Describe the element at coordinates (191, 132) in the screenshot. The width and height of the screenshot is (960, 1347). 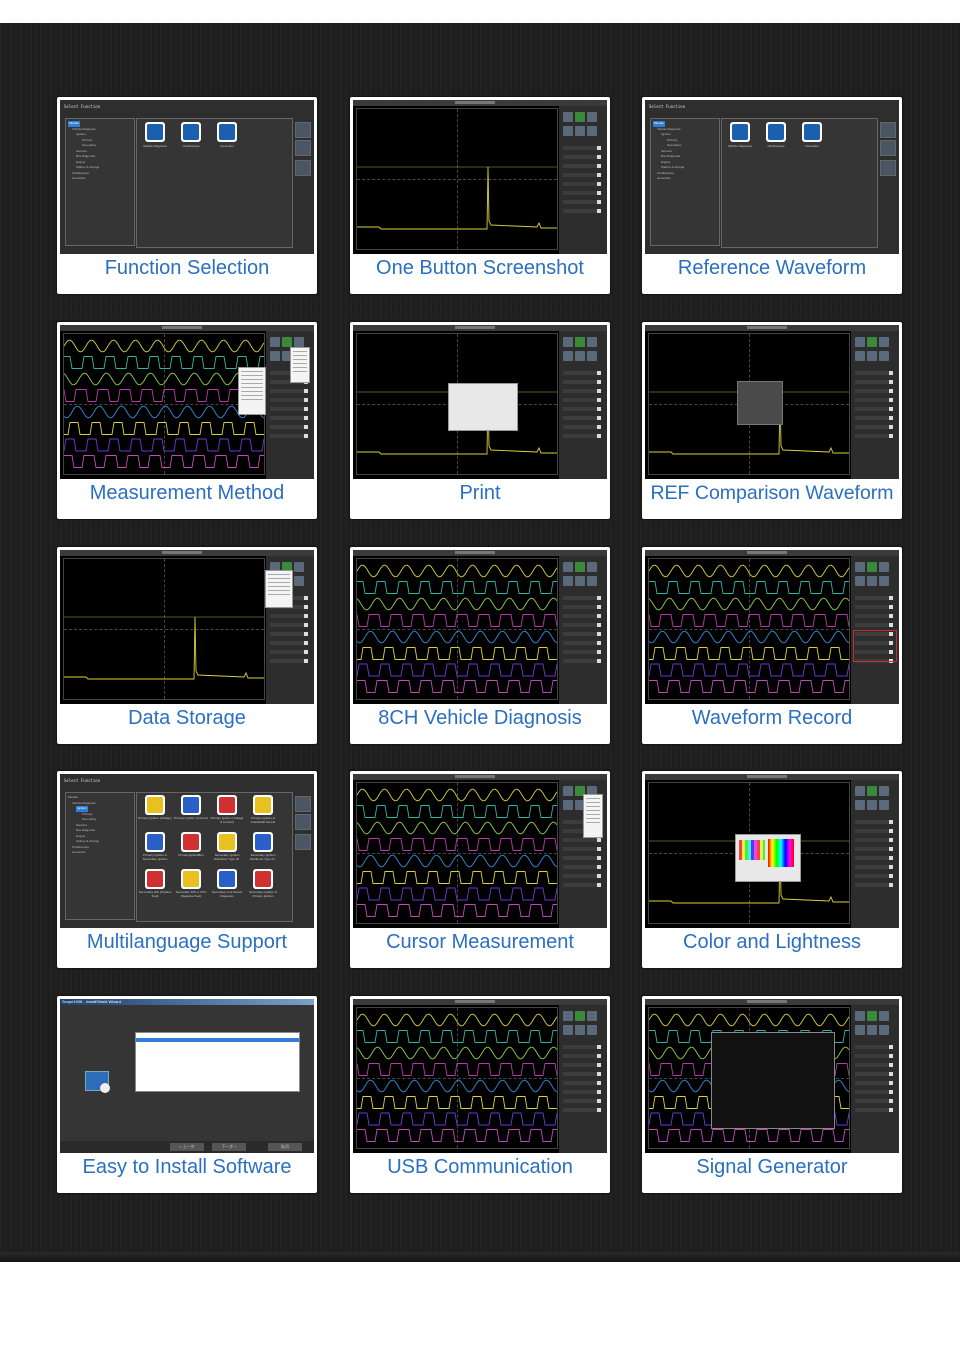
I see `app-icon-oscilloscope` at that location.